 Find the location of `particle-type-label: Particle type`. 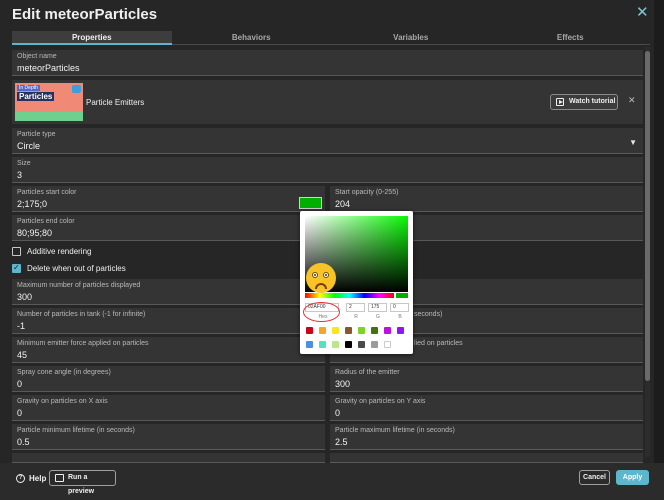

particle-type-label: Particle type is located at coordinates (36, 134).